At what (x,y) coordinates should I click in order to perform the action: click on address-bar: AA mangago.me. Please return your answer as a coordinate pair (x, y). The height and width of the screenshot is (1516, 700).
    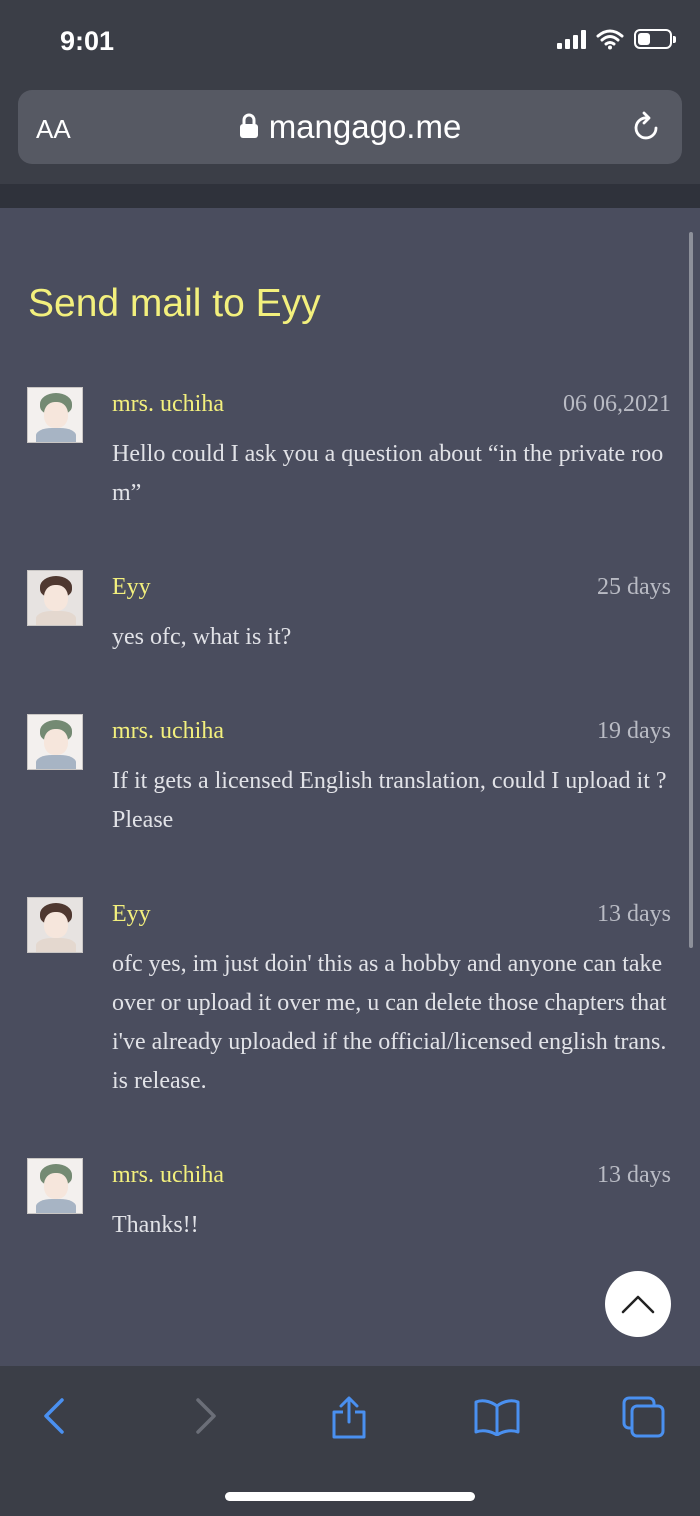
    Looking at the image, I should click on (350, 127).